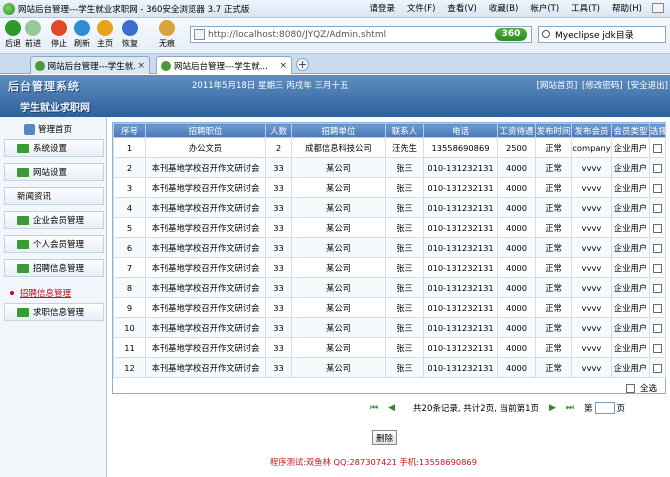 This screenshot has width=670, height=477. What do you see at coordinates (585, 8) in the screenshot?
I see `menu-tools: 工具(T)` at bounding box center [585, 8].